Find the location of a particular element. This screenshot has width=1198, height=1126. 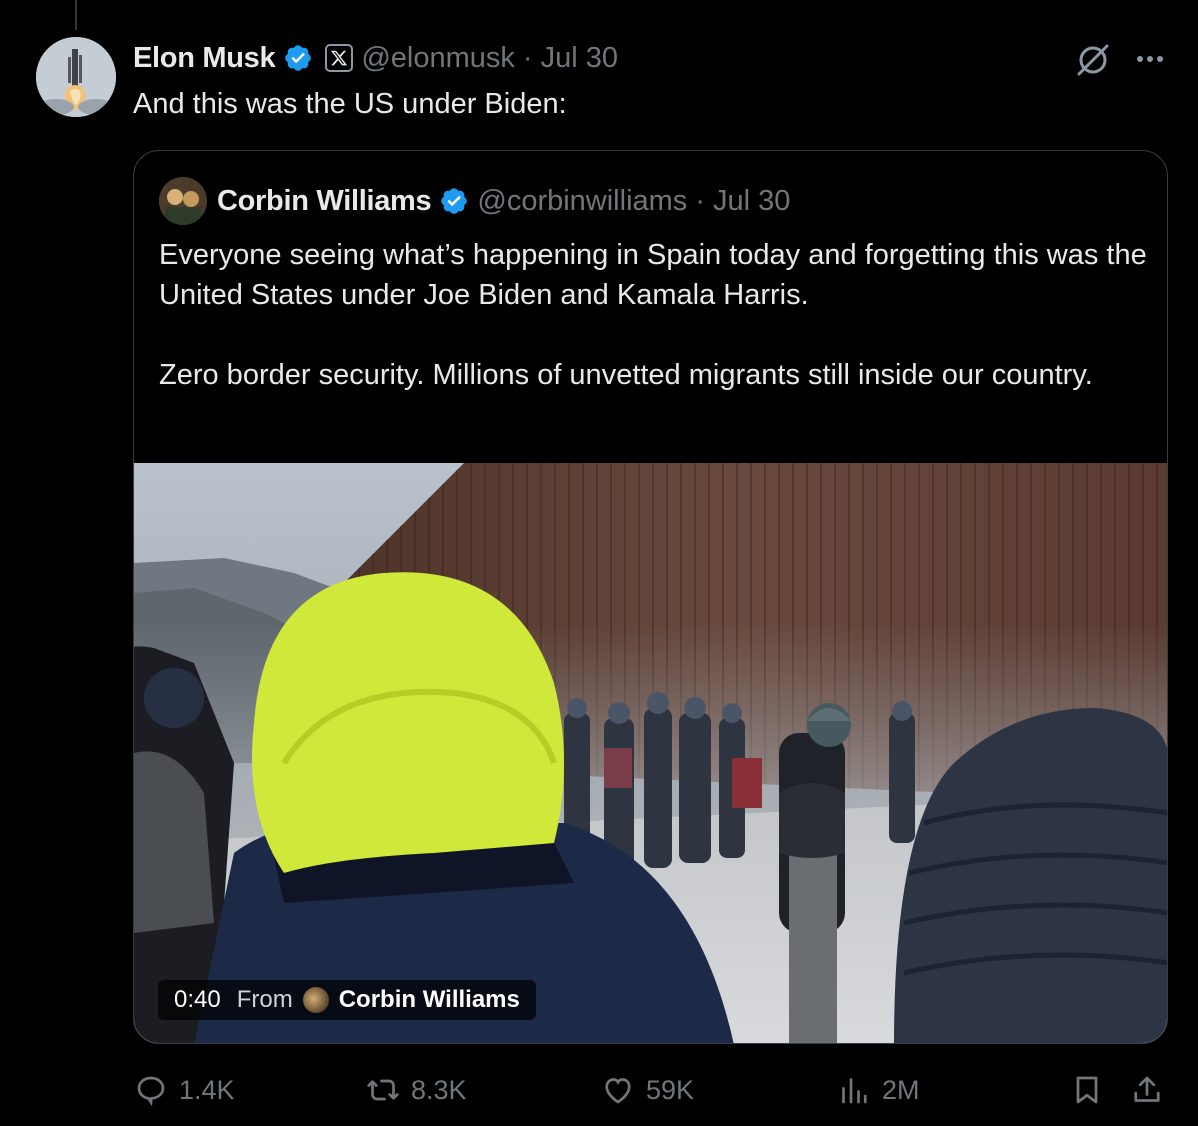

video-attribution-pill: 0:40 From Corbin Williams is located at coordinates (347, 1000).